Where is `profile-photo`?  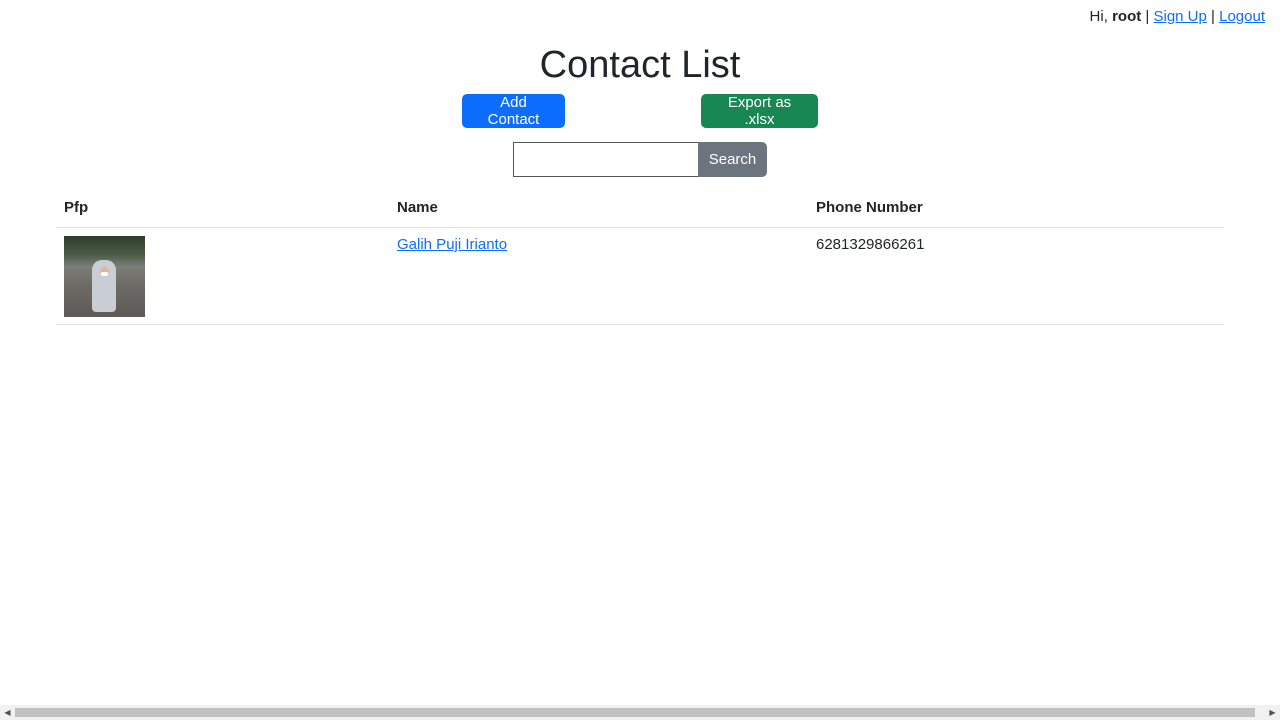
profile-photo is located at coordinates (104, 276).